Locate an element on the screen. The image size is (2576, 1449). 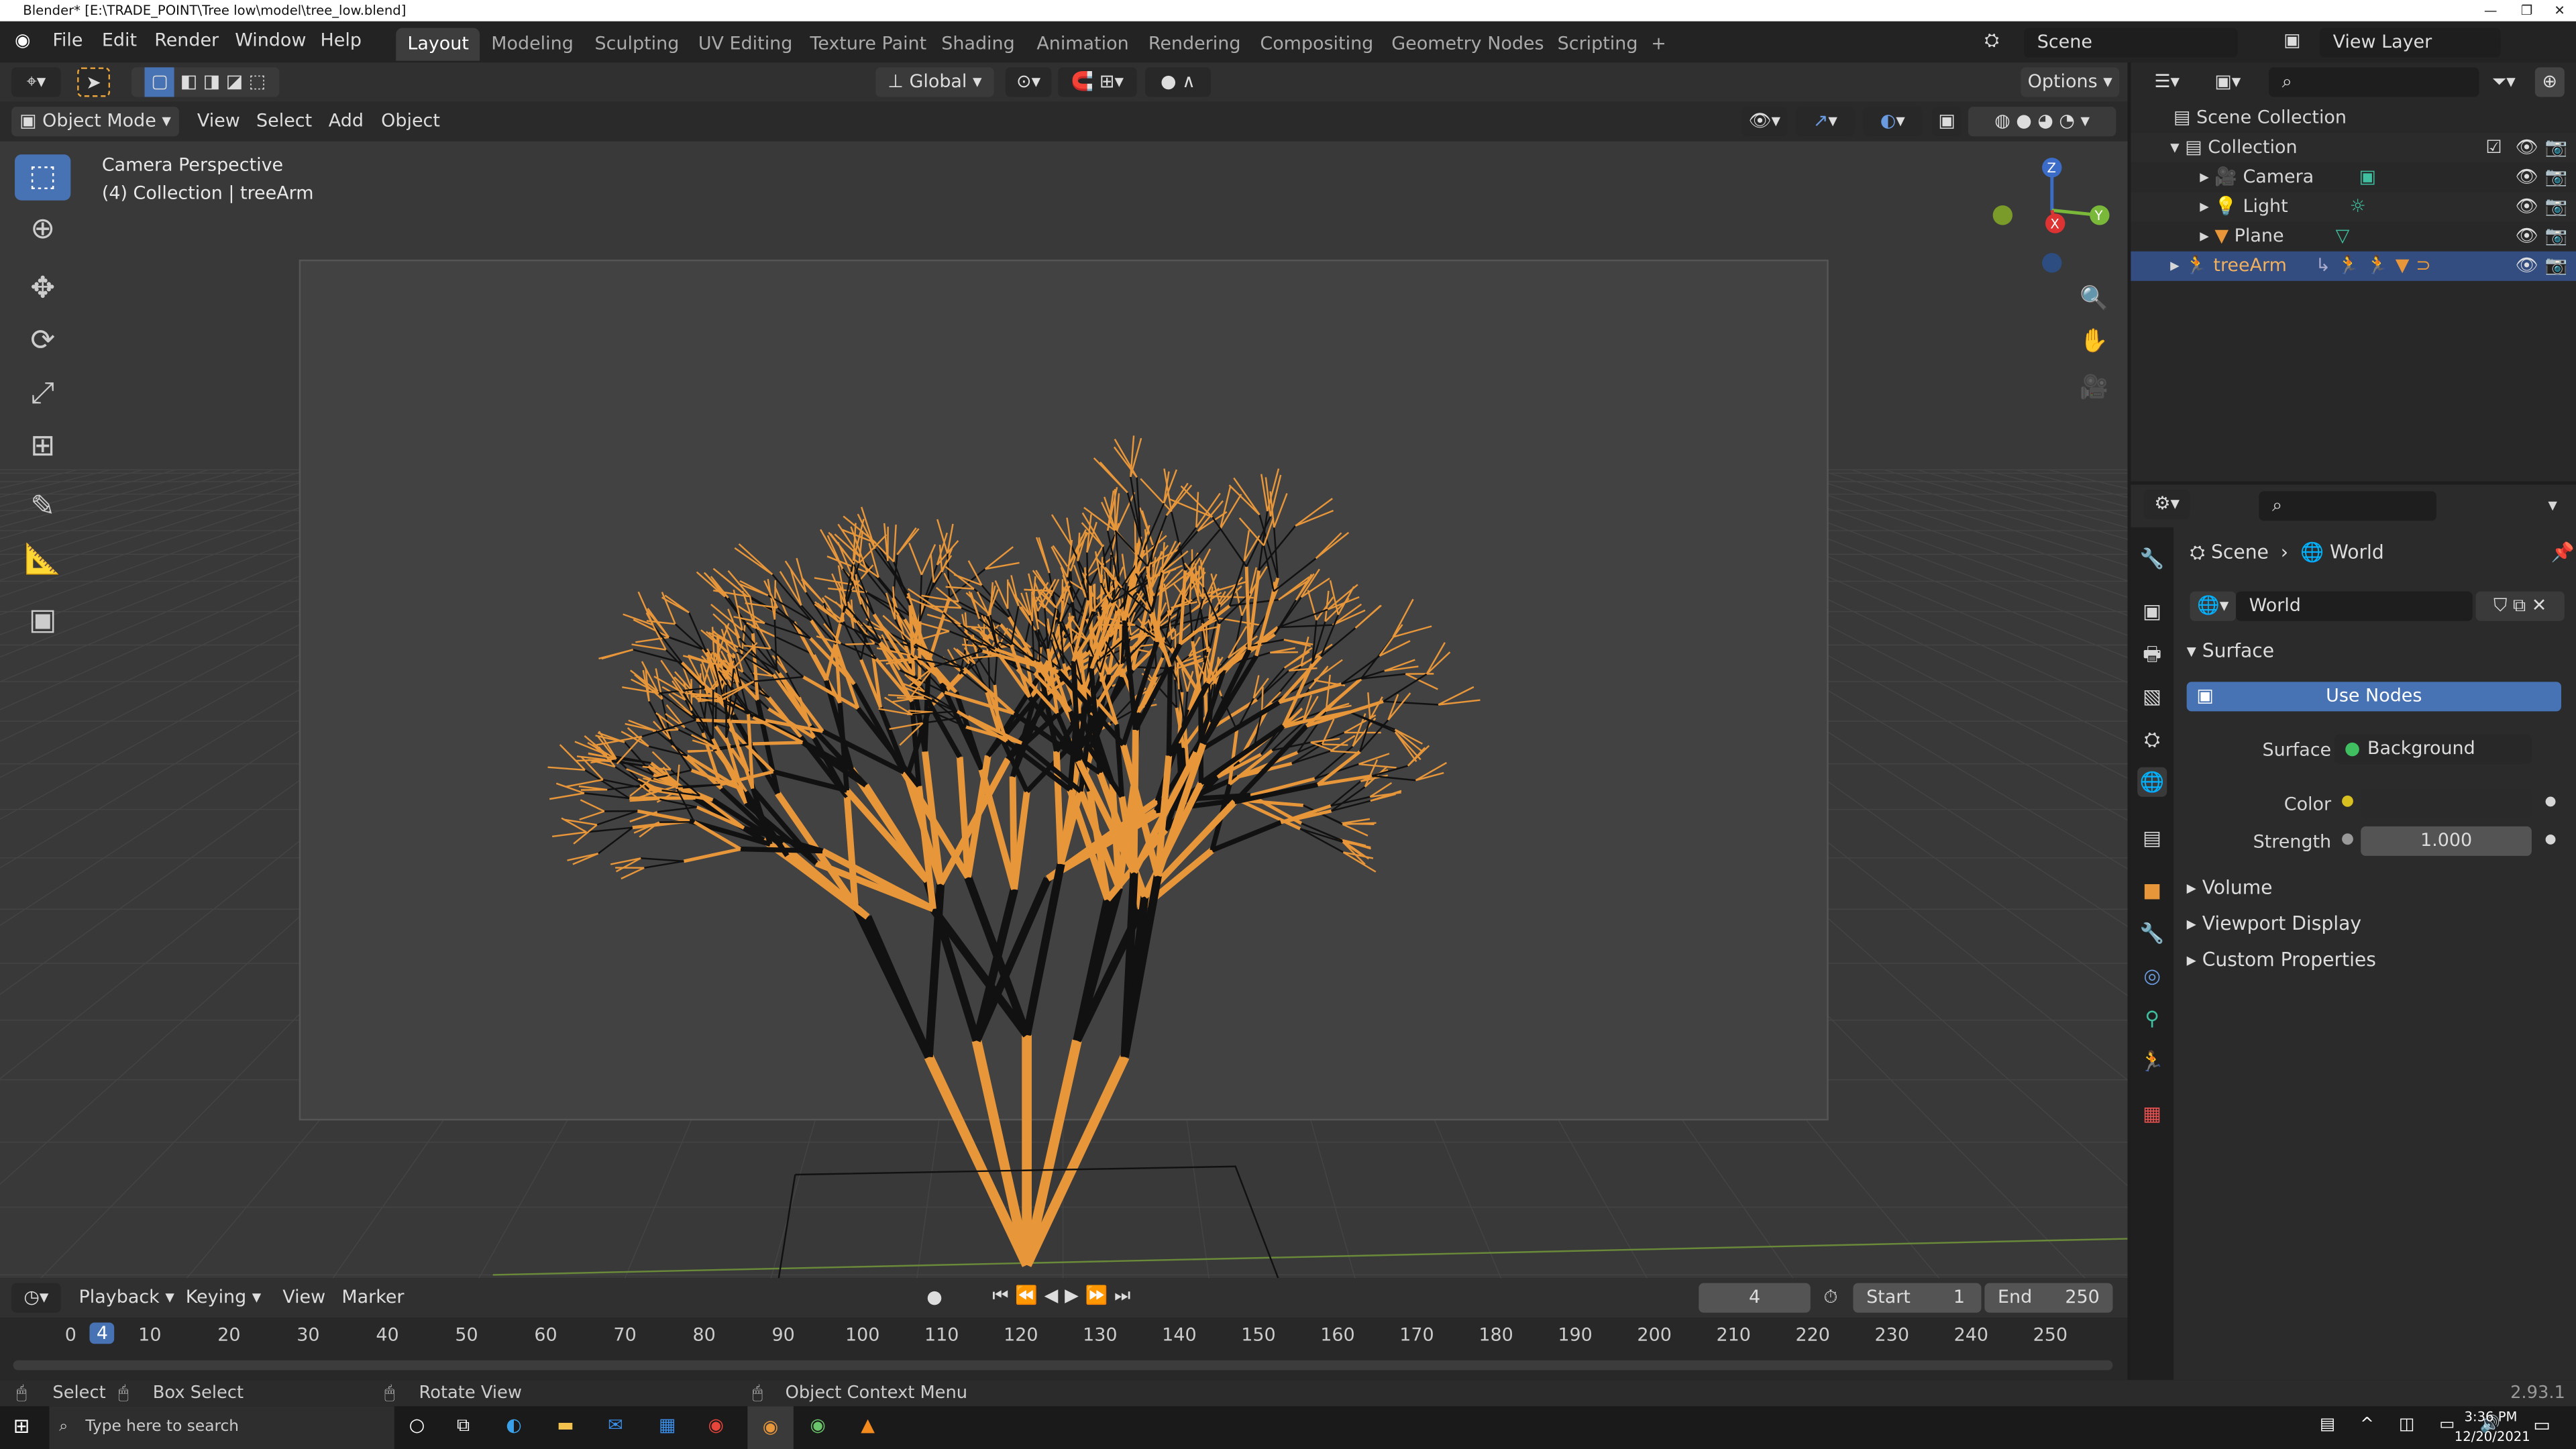
proportional-edit-icon: ● ∧ is located at coordinates (1177, 82).